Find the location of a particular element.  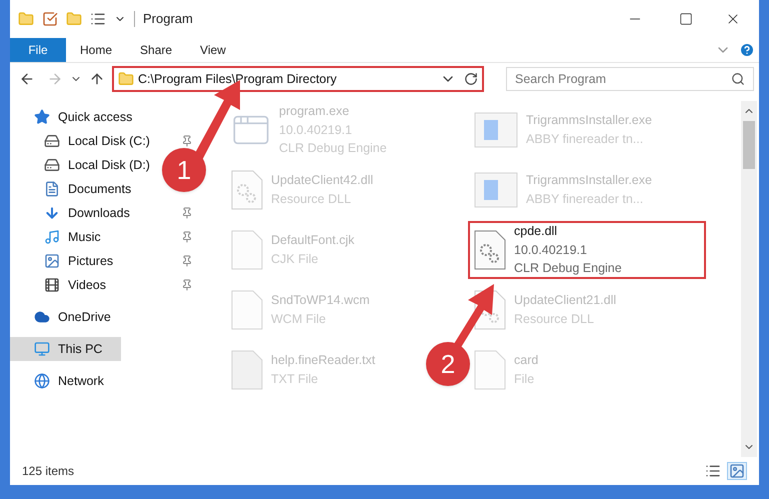

monitor-icon is located at coordinates (42, 349).